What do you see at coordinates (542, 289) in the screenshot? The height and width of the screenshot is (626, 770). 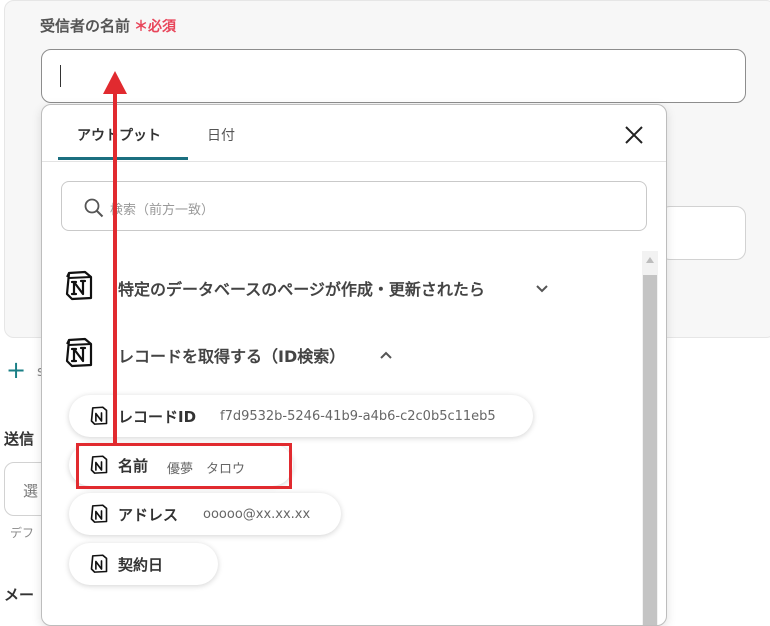 I see `chevron-down-icon` at bounding box center [542, 289].